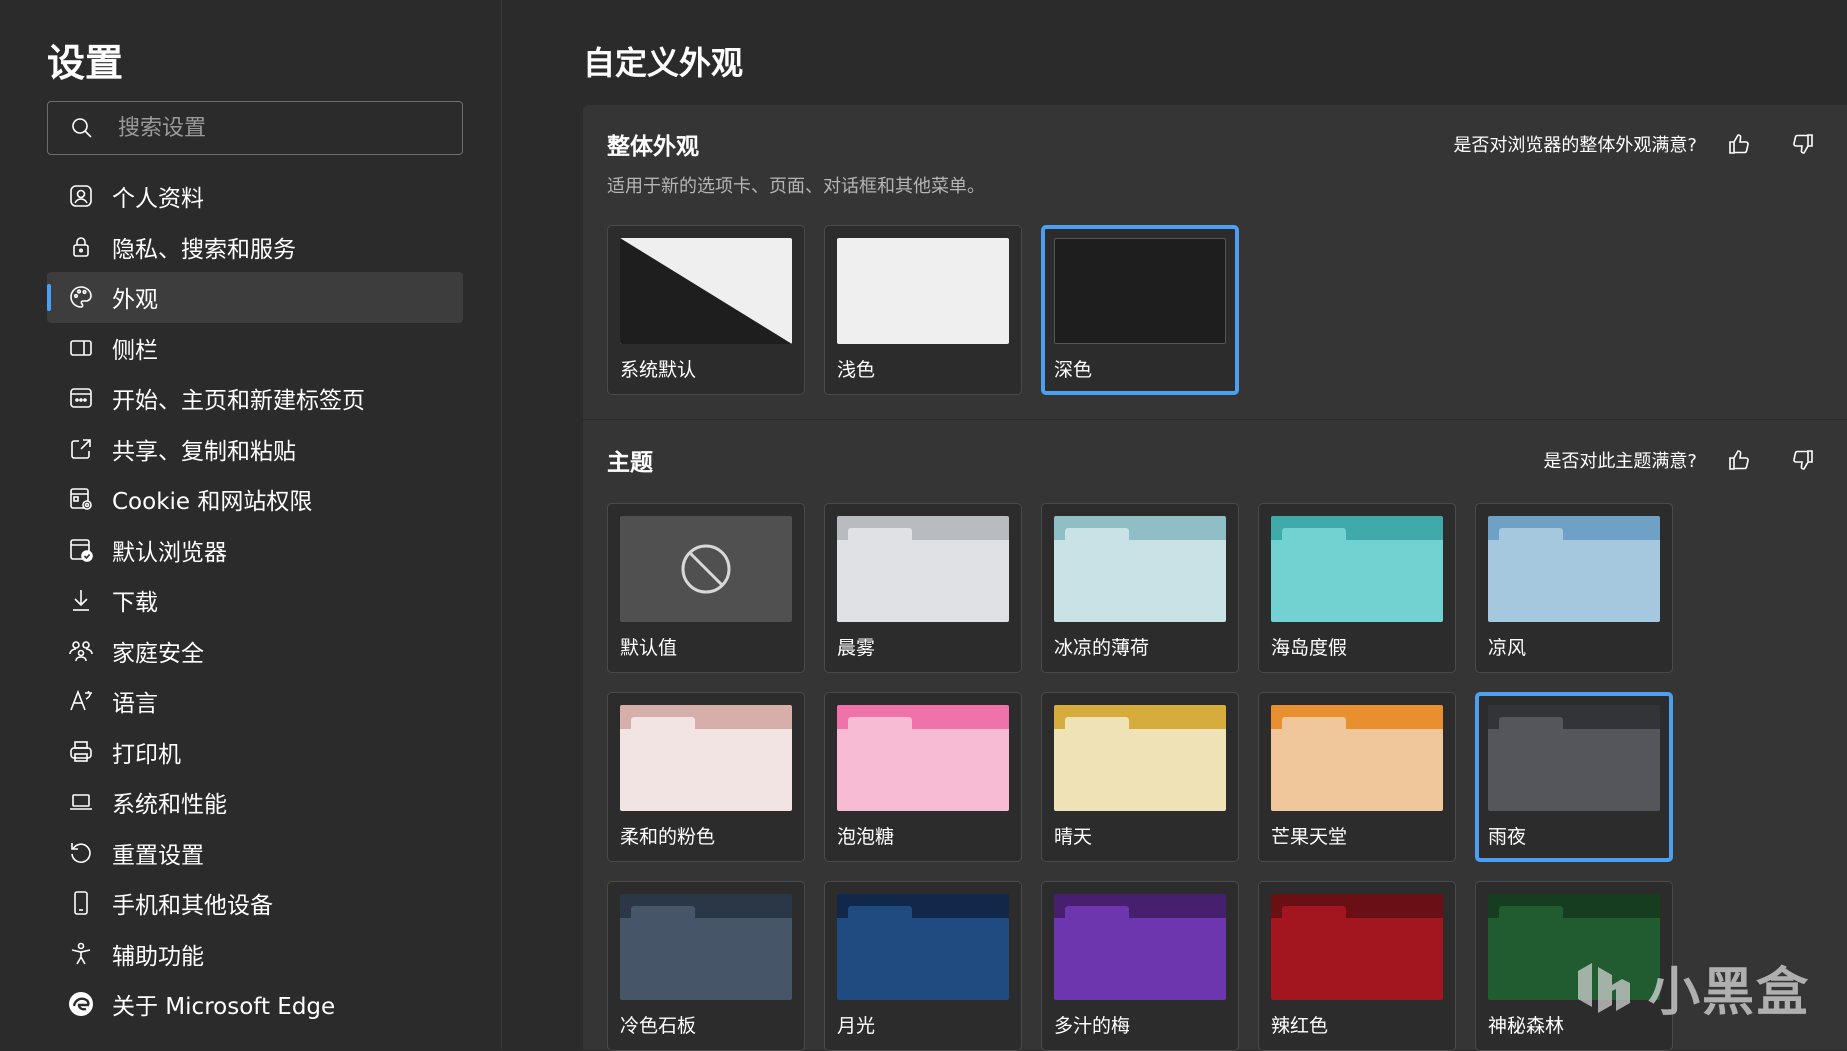  I want to click on theme-card: 冷色石板, so click(706, 966).